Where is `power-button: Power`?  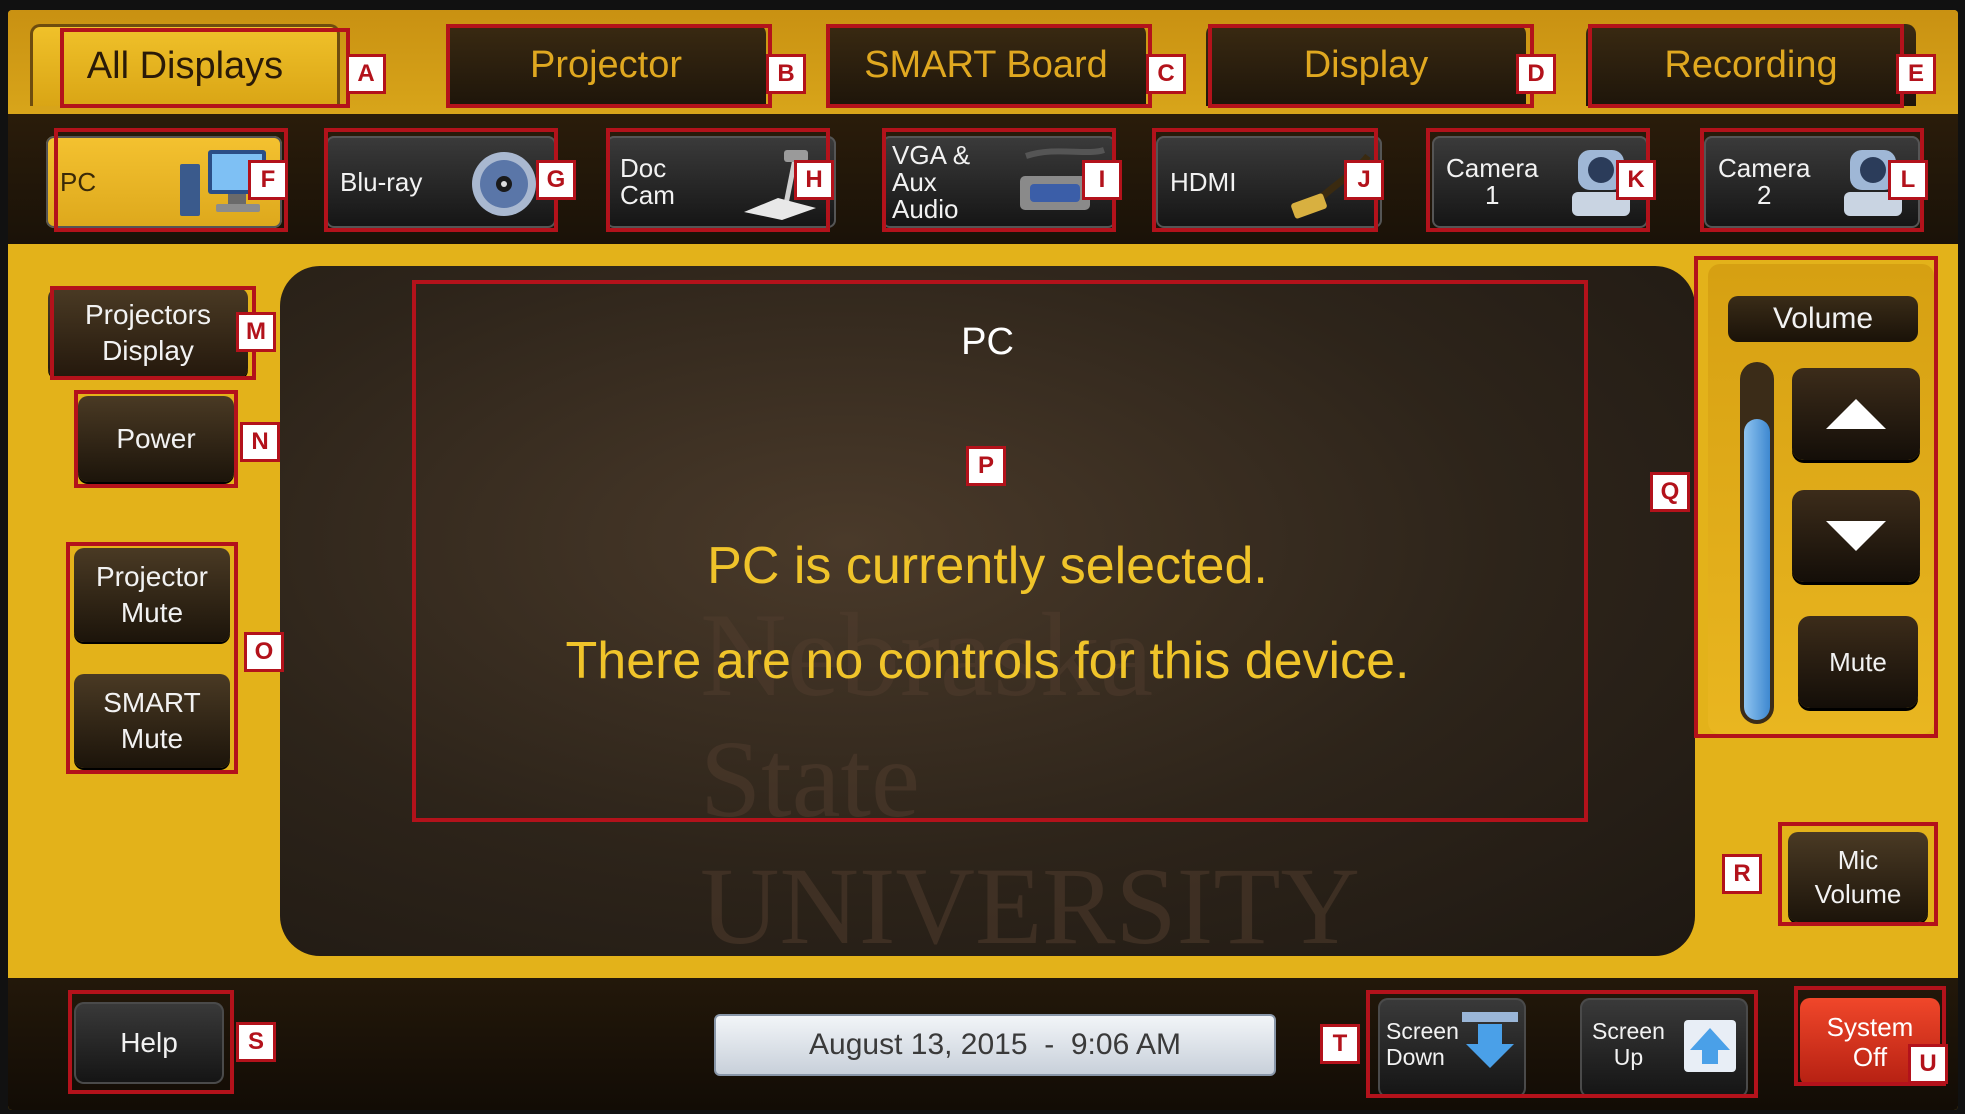
power-button: Power is located at coordinates (156, 439).